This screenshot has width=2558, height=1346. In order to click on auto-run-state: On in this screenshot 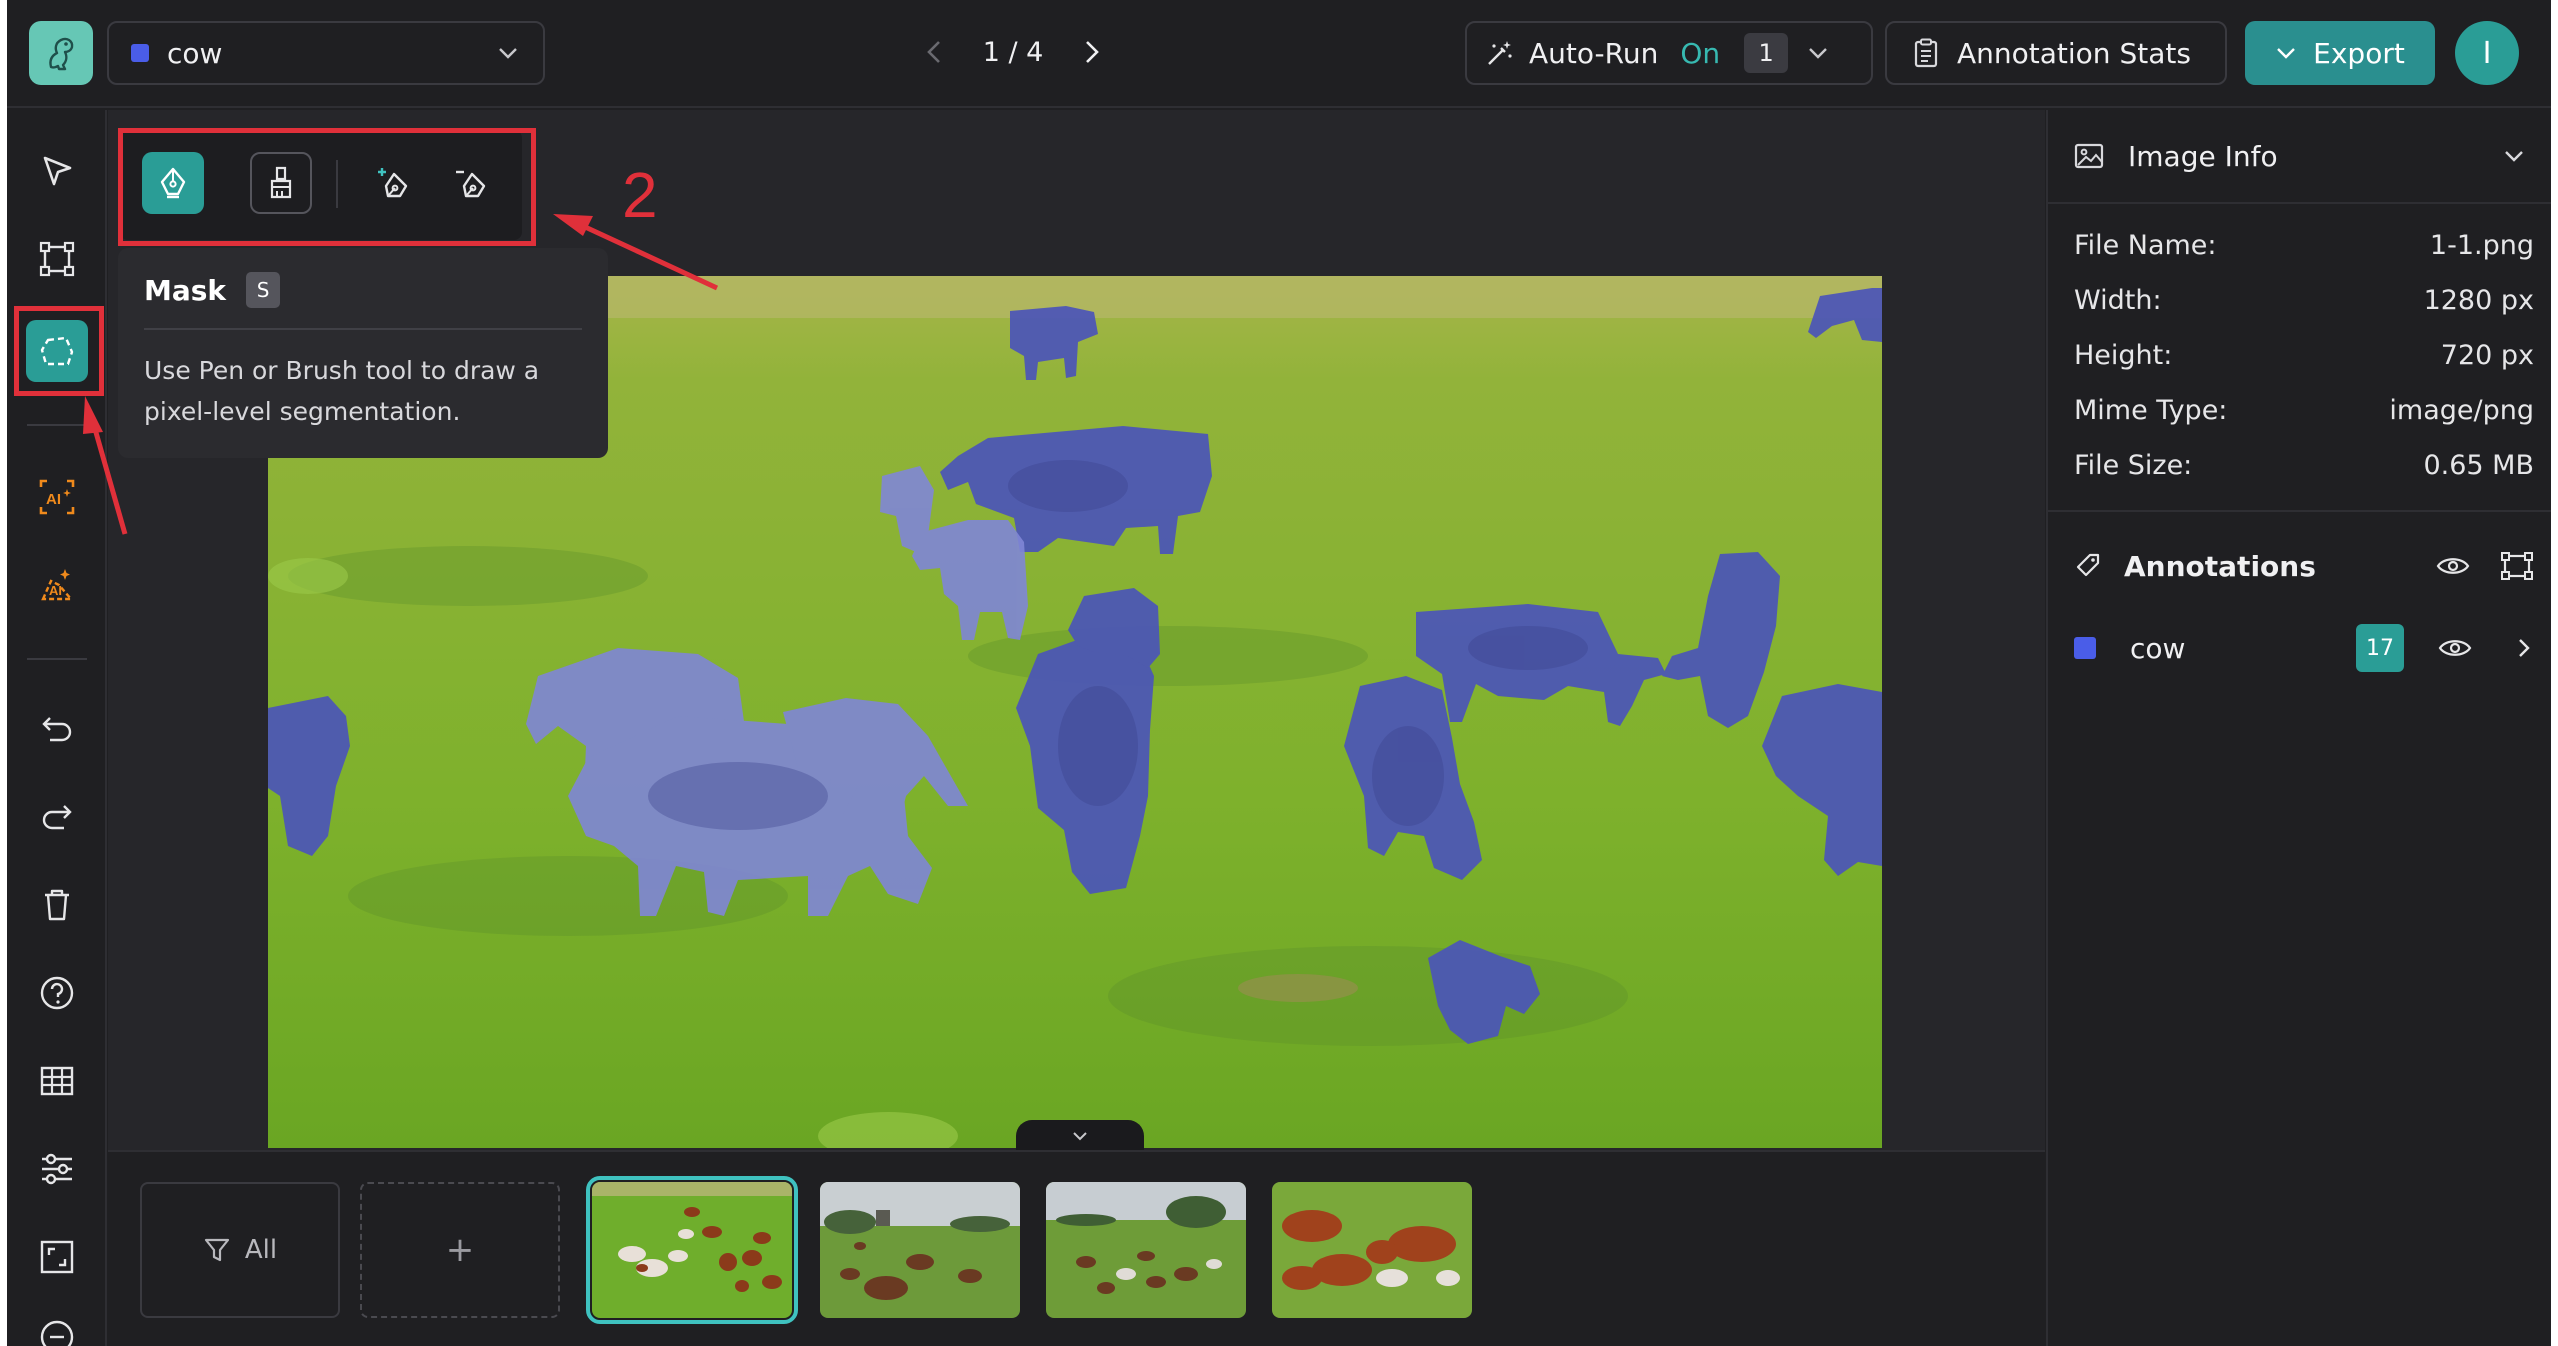, I will do `click(1700, 53)`.